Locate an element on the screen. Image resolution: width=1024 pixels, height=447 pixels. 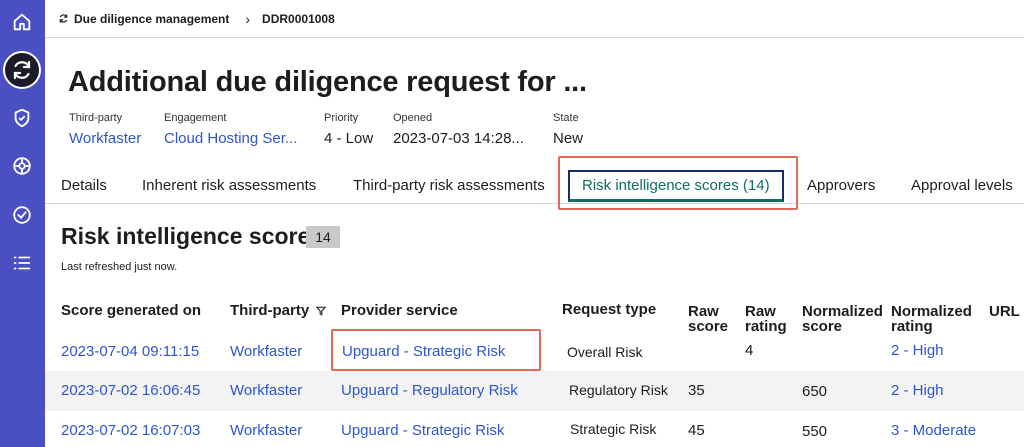
normalized-rating-link: 3 - Moderate is located at coordinates (933, 430).